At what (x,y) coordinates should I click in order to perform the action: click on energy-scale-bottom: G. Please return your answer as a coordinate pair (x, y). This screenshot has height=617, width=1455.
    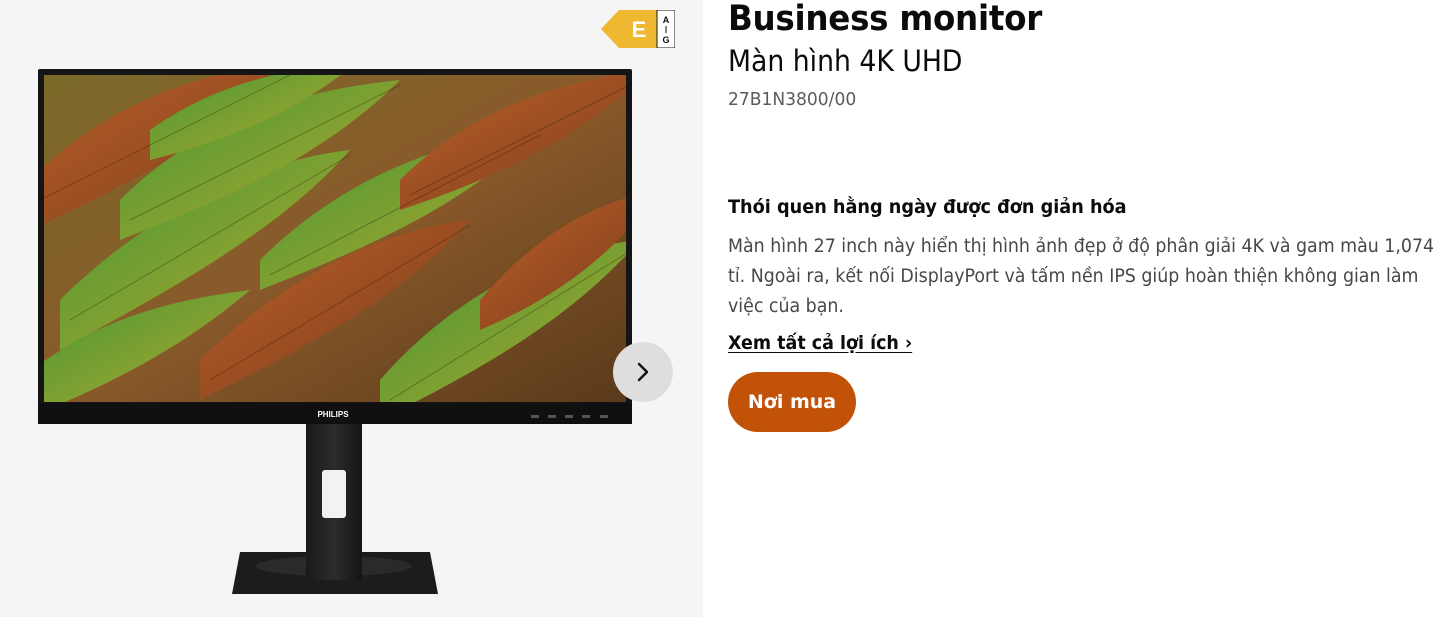
    Looking at the image, I should click on (665, 40).